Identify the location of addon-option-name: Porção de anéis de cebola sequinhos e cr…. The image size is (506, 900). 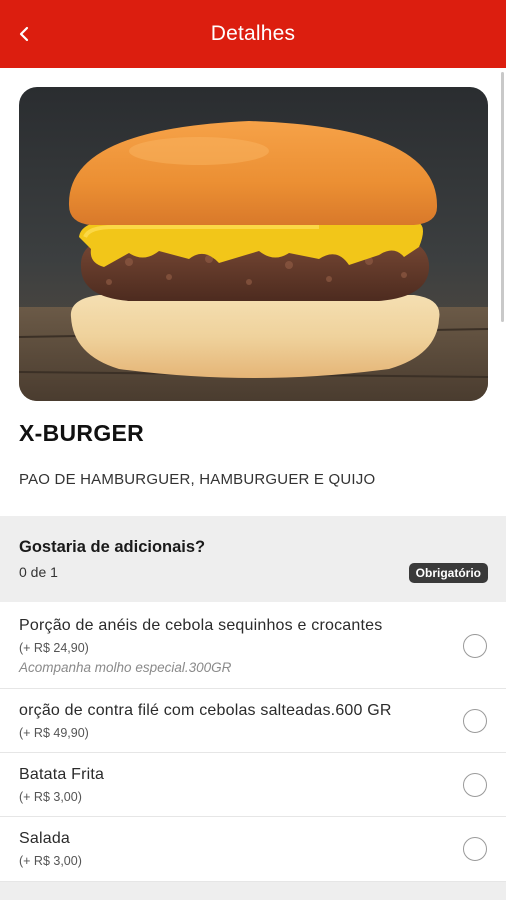
(201, 625).